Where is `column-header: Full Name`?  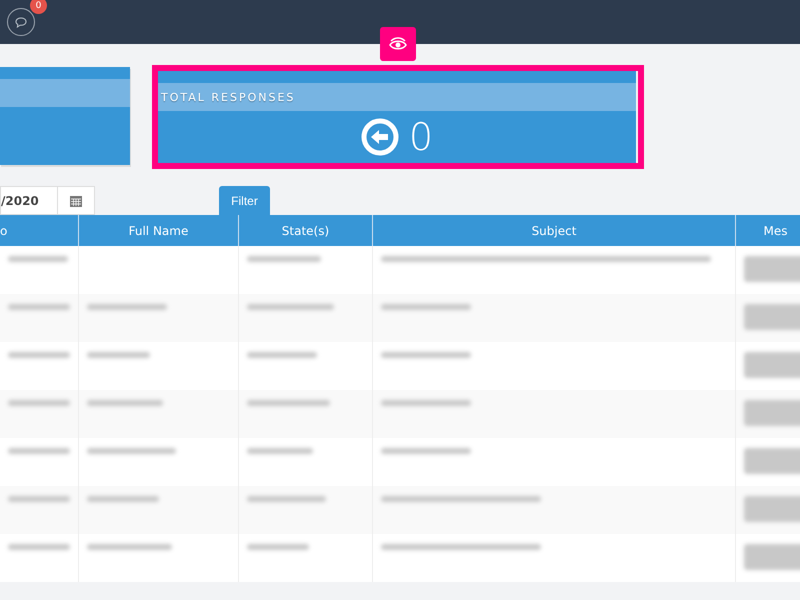
column-header: Full Name is located at coordinates (158, 230).